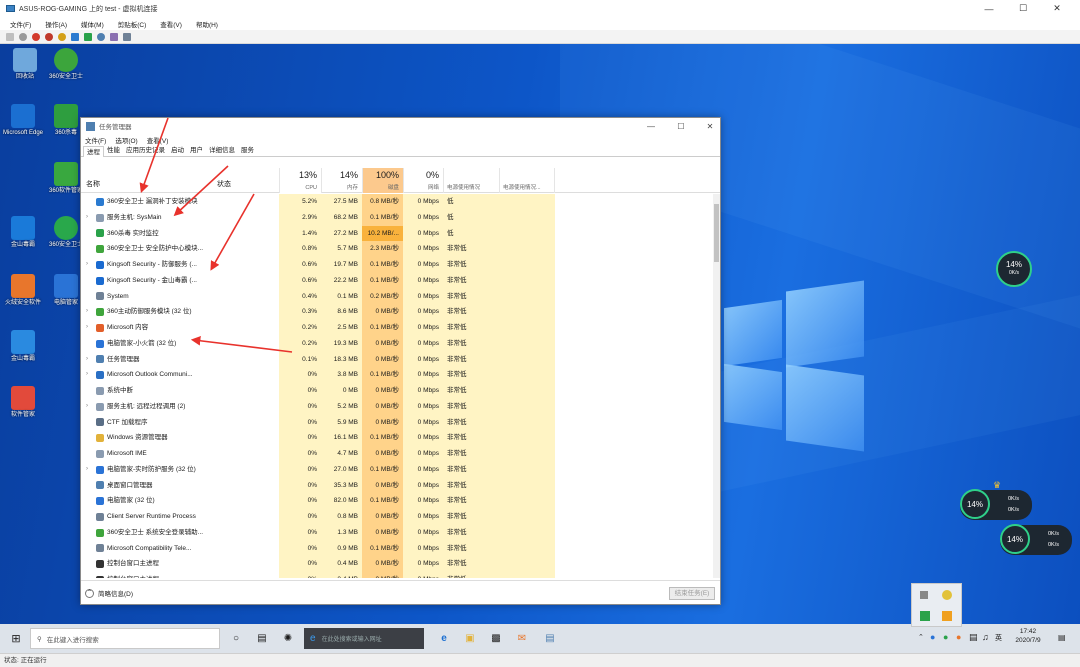 Image resolution: width=1080 pixels, height=667 pixels. Describe the element at coordinates (132, 24) in the screenshot. I see `vm-menu-clipboard: 剪贴板(C)` at that location.